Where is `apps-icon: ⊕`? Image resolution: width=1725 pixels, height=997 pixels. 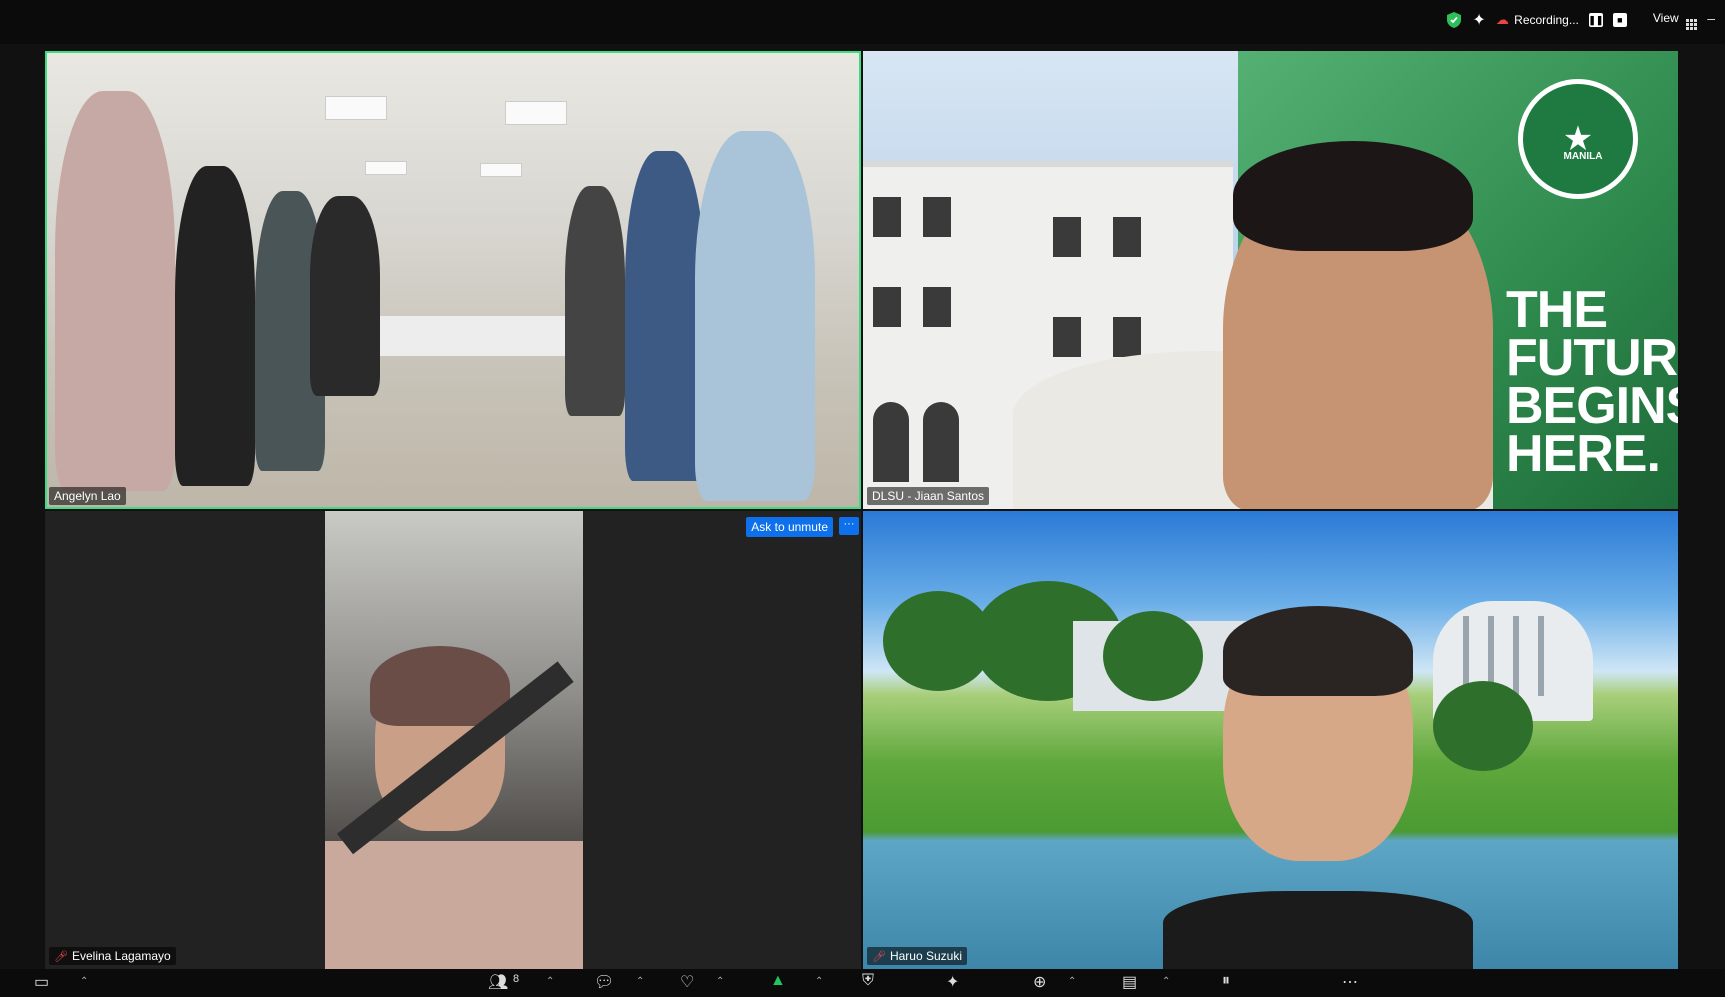 apps-icon: ⊕ is located at coordinates (1039, 982).